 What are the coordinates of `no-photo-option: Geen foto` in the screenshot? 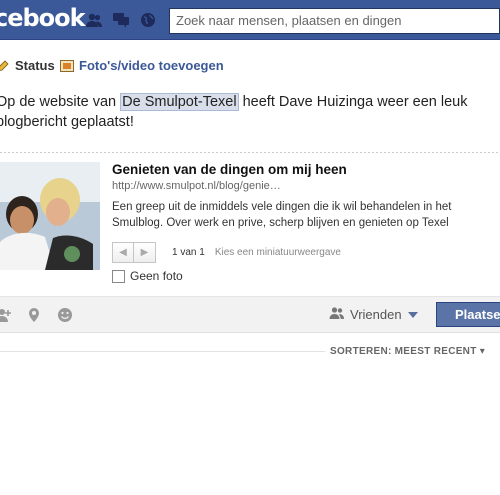 It's located at (147, 276).